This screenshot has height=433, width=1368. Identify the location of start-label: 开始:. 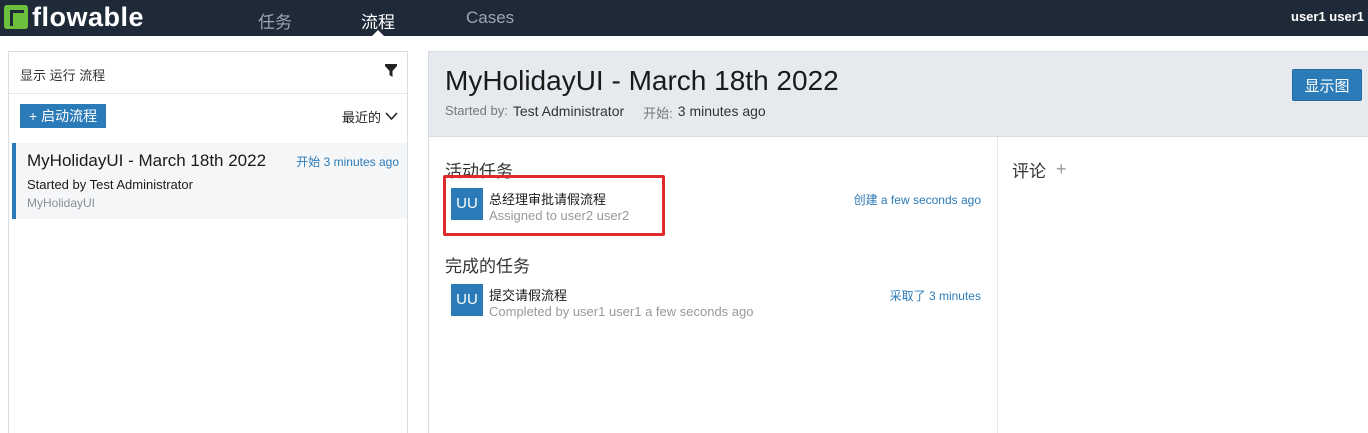
(658, 113).